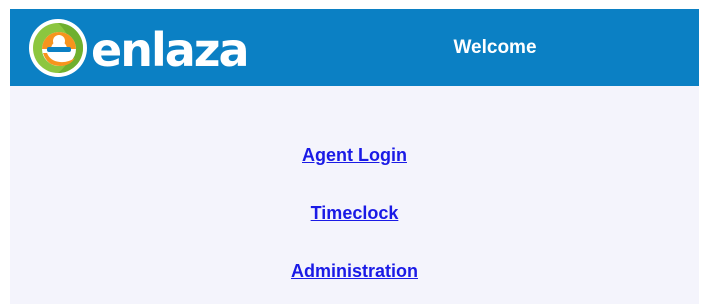 Image resolution: width=701 pixels, height=304 pixels. Describe the element at coordinates (354, 213) in the screenshot. I see `timeclock-link: Timeclock` at that location.